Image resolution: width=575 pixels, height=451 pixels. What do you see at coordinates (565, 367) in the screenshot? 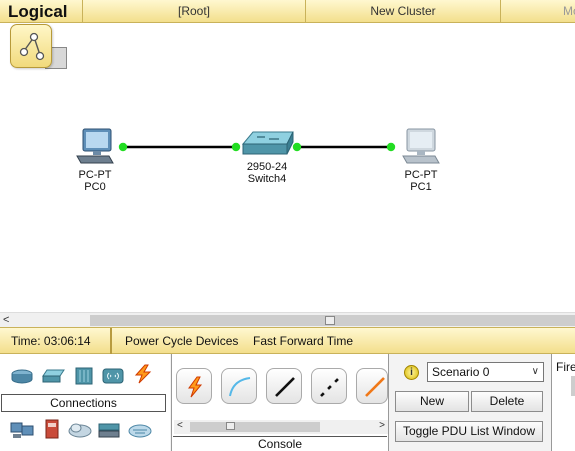
I see `fire-column-header: Fire` at bounding box center [565, 367].